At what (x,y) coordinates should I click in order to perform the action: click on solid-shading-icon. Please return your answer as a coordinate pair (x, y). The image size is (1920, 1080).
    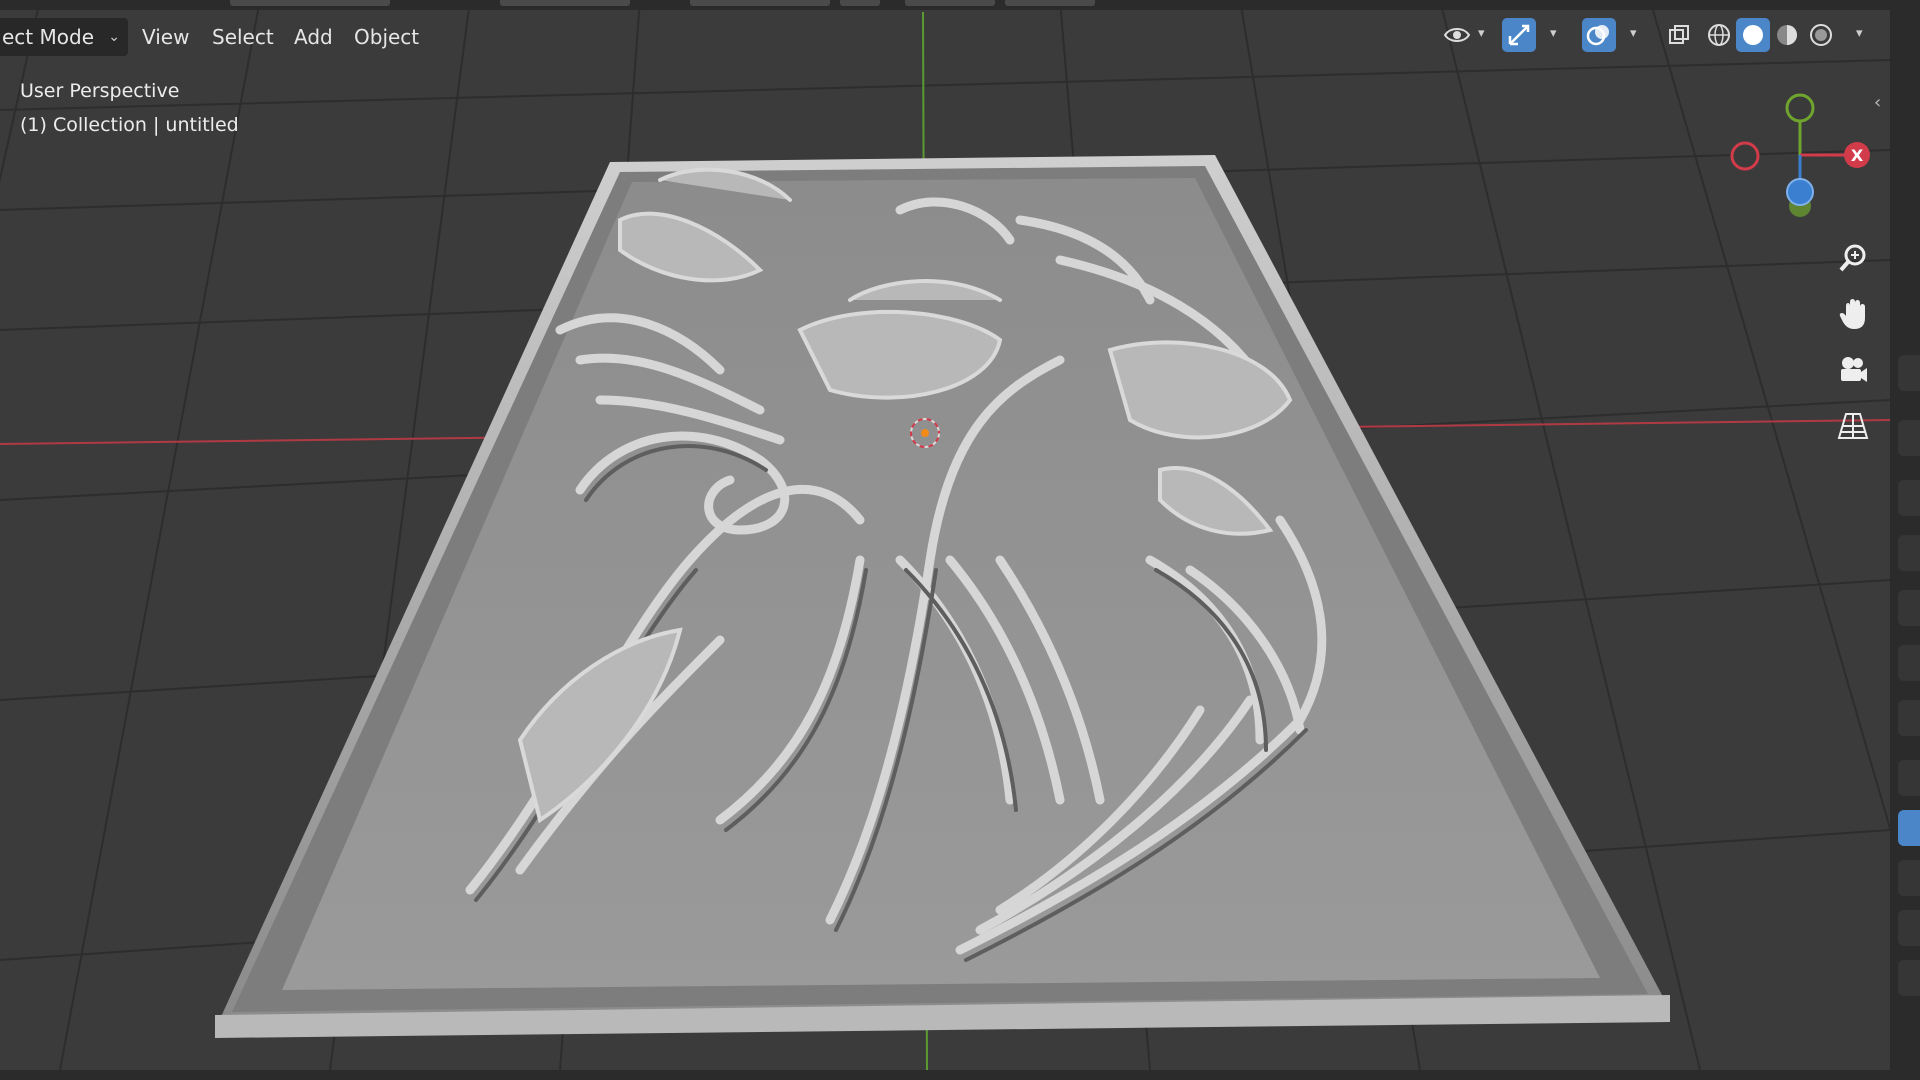
    Looking at the image, I should click on (1753, 35).